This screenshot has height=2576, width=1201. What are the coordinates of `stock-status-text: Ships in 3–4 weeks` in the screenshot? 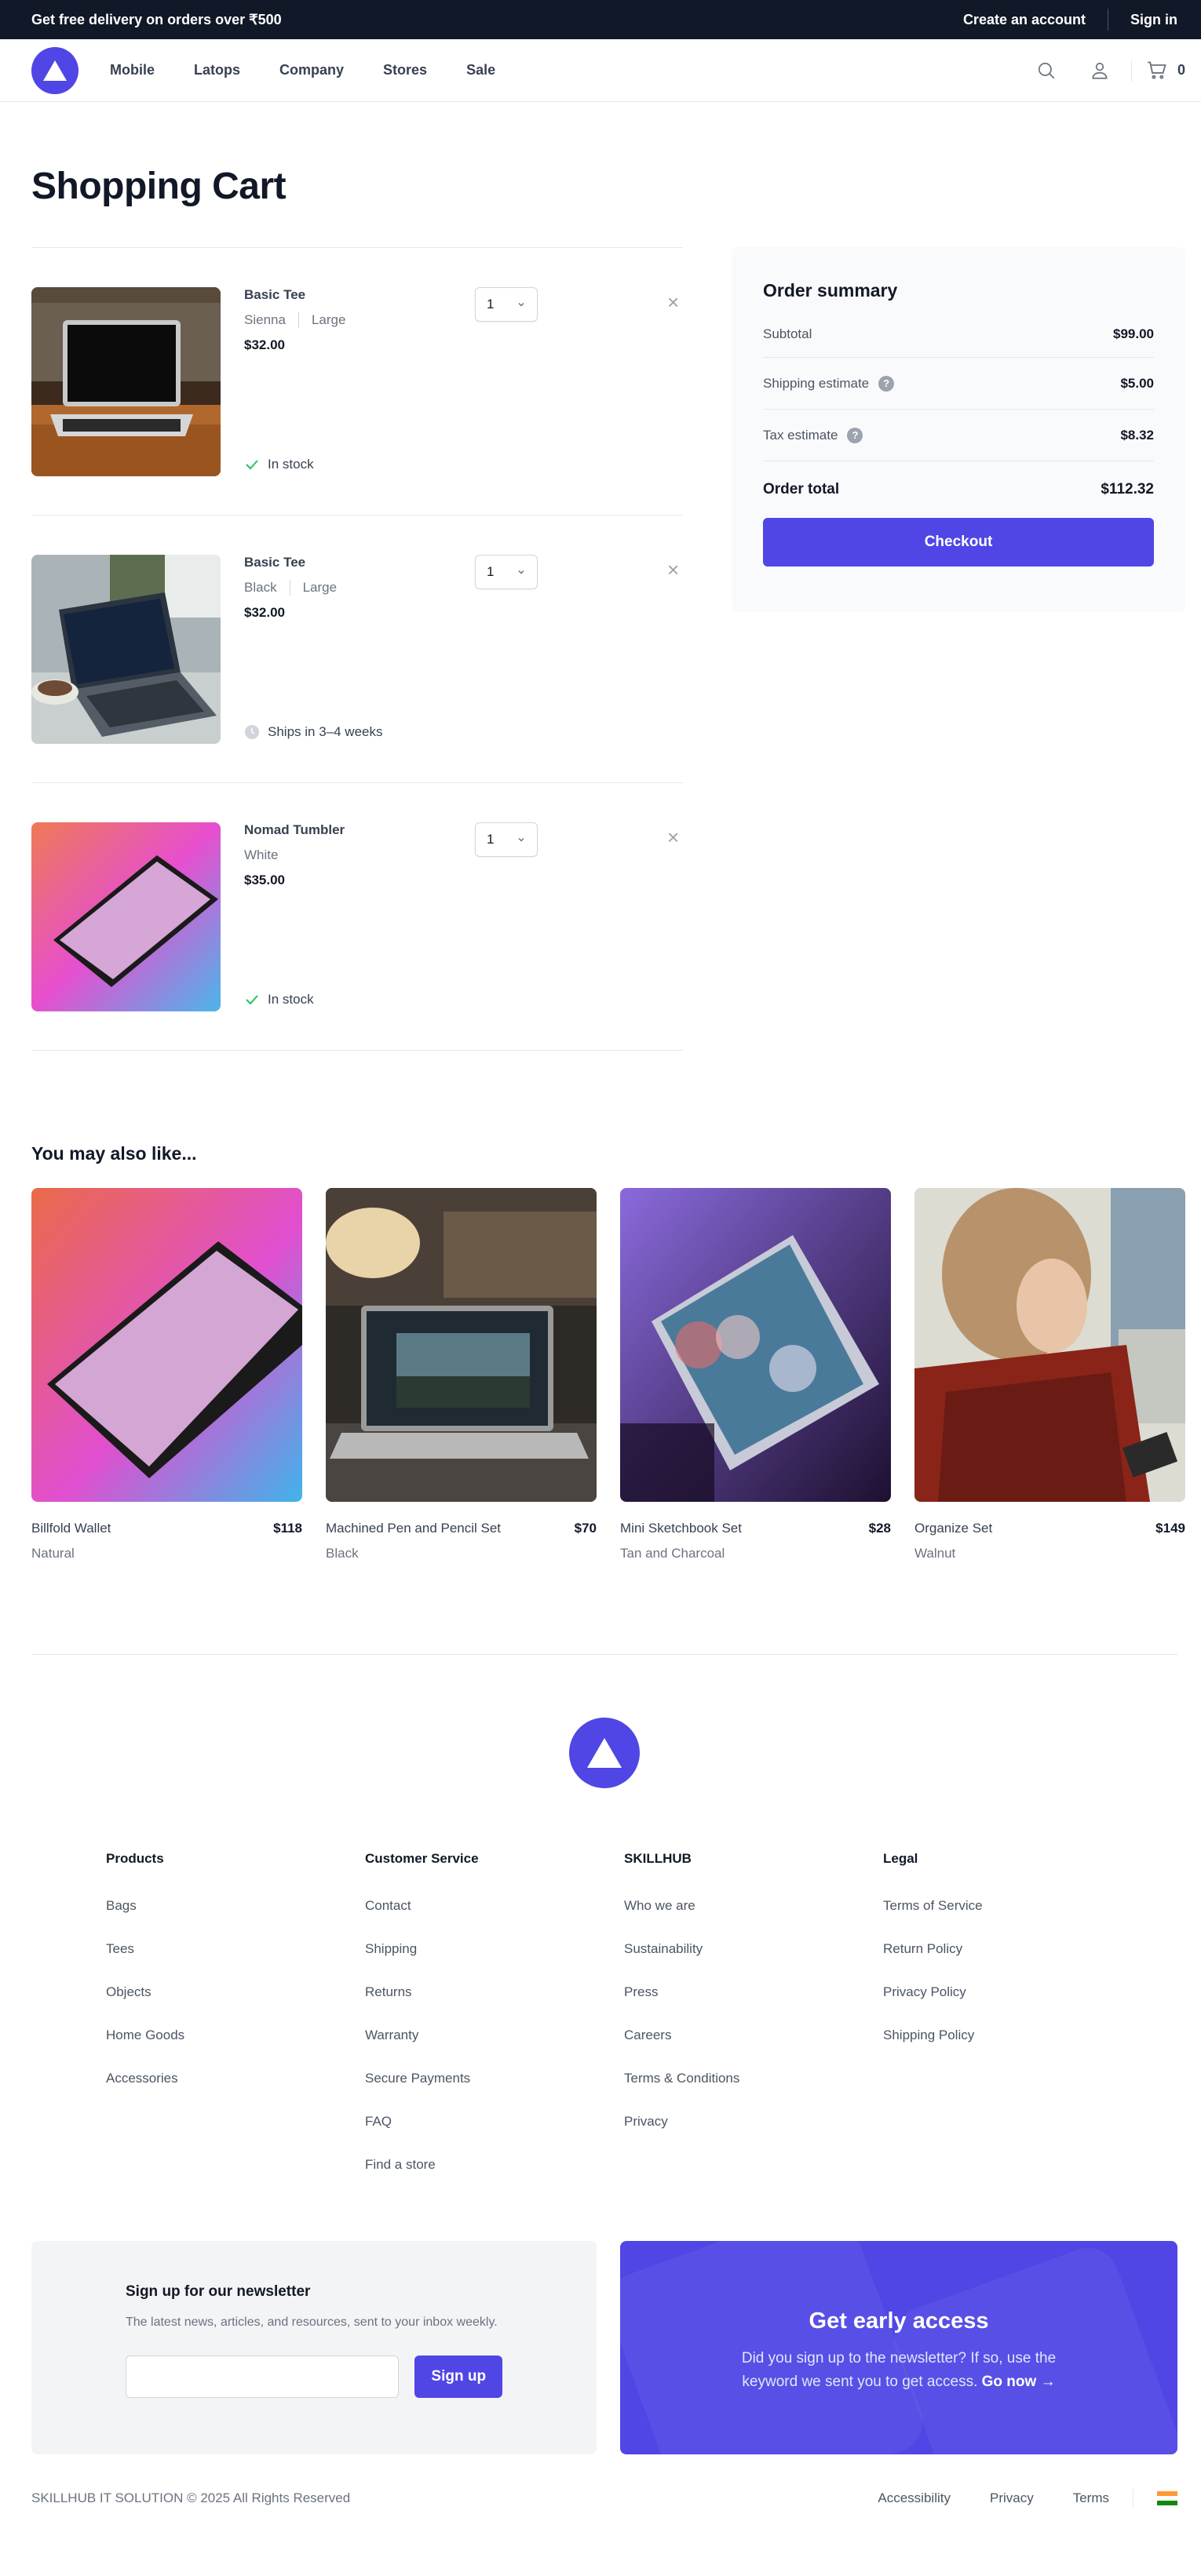 It's located at (325, 731).